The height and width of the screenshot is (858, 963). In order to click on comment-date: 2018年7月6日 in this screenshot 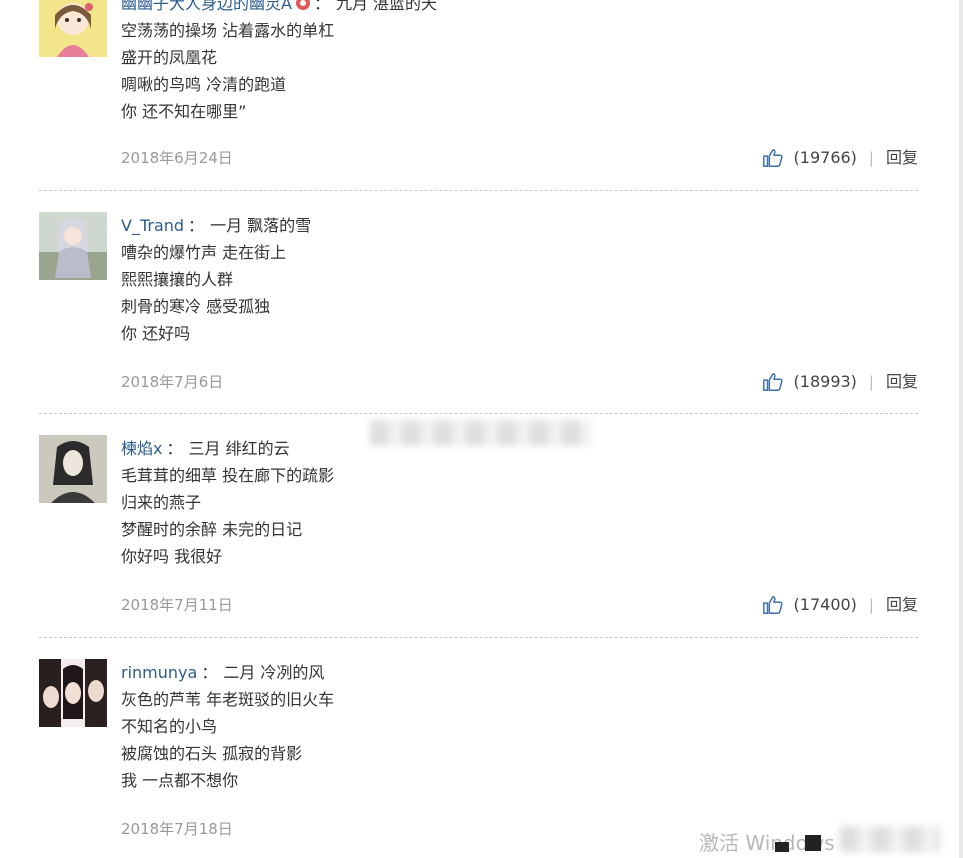, I will do `click(172, 382)`.